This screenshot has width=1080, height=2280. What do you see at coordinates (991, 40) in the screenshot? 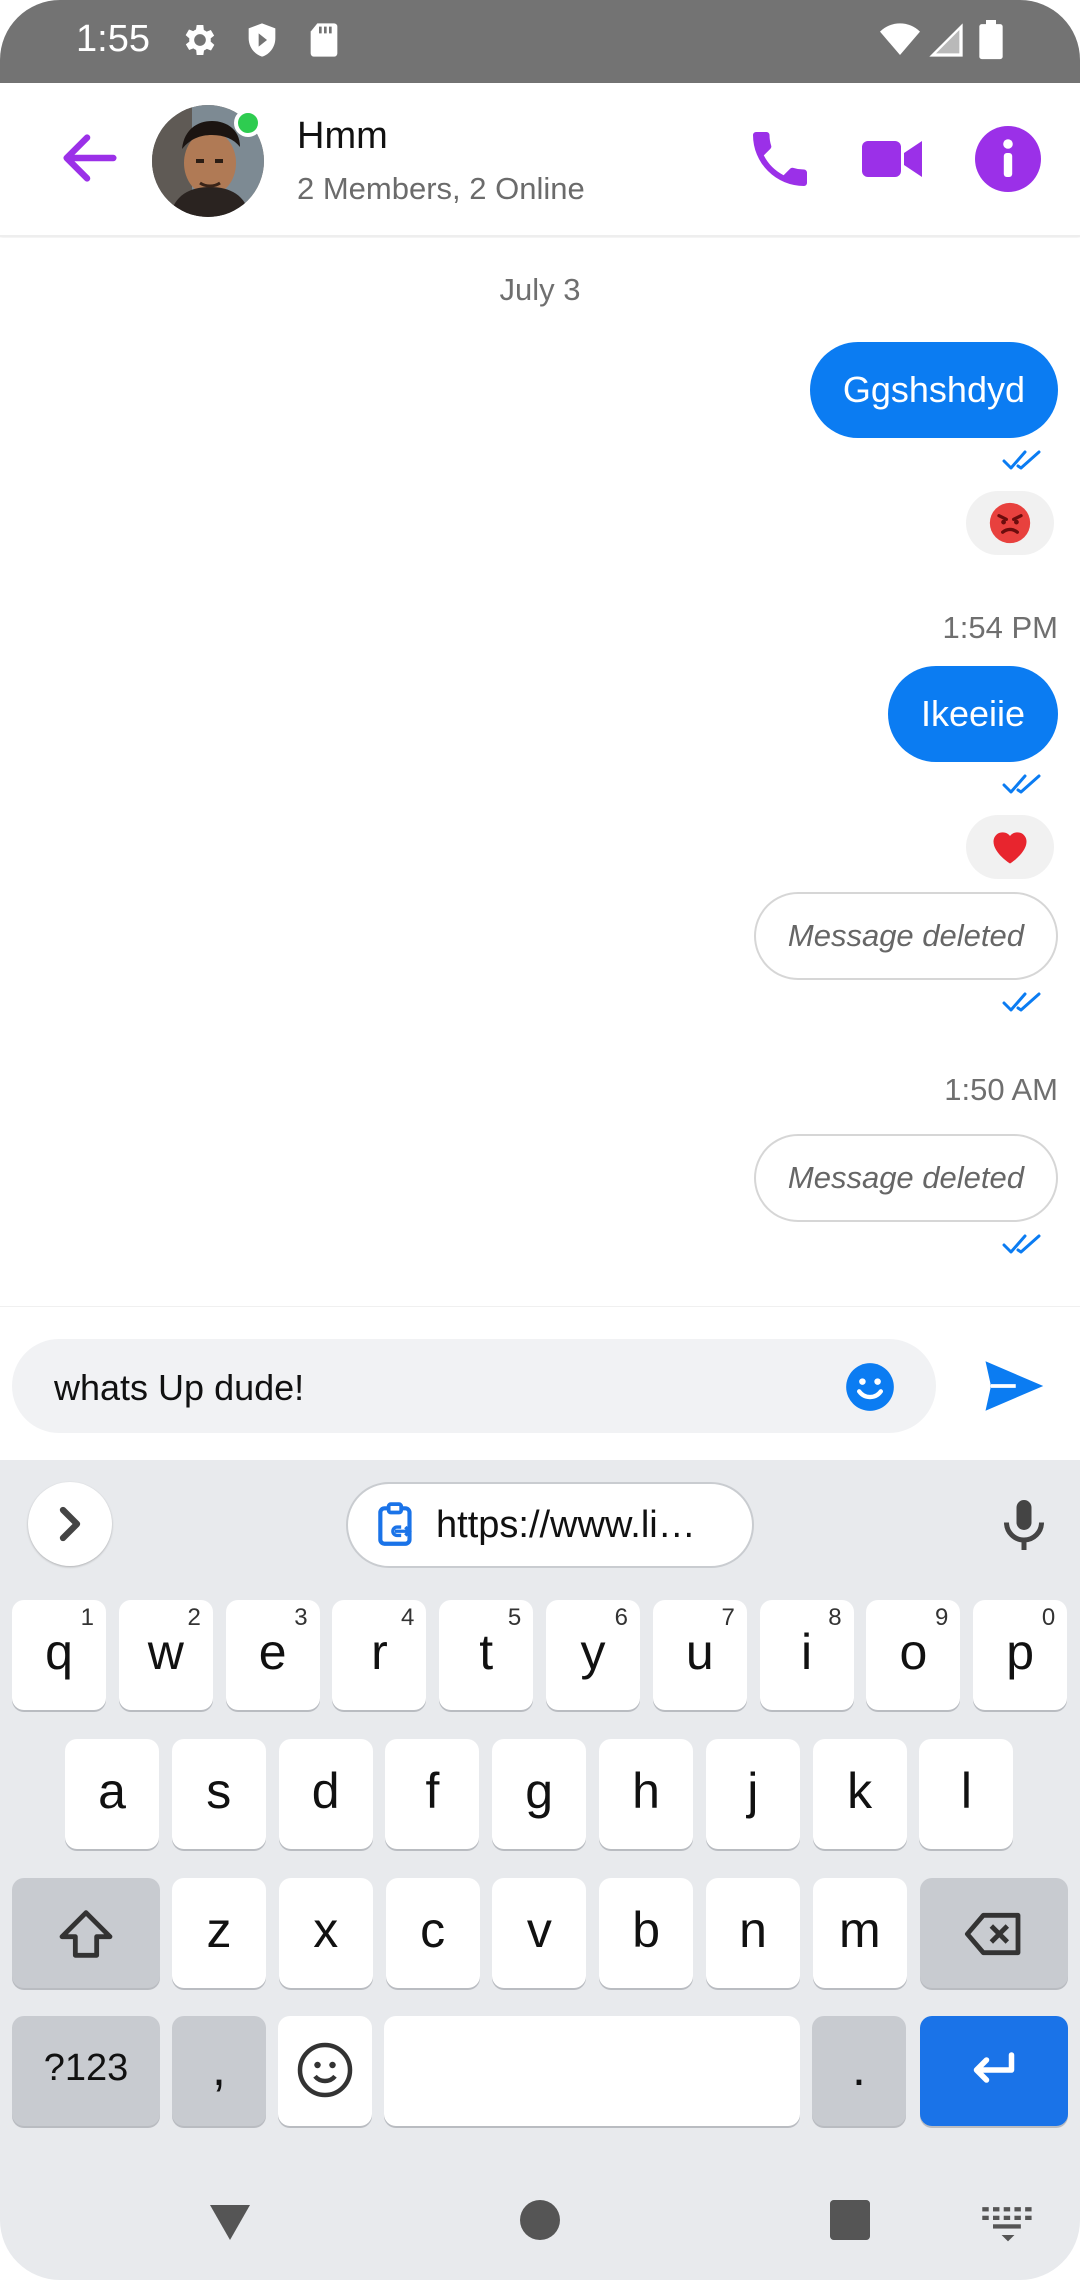
I see `battery-icon` at bounding box center [991, 40].